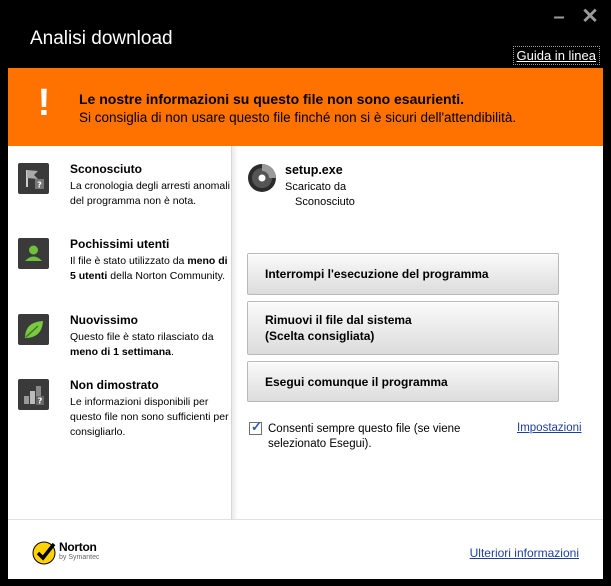 The image size is (611, 586). Describe the element at coordinates (44, 103) in the screenshot. I see `warning-exclamation-icon: !` at that location.